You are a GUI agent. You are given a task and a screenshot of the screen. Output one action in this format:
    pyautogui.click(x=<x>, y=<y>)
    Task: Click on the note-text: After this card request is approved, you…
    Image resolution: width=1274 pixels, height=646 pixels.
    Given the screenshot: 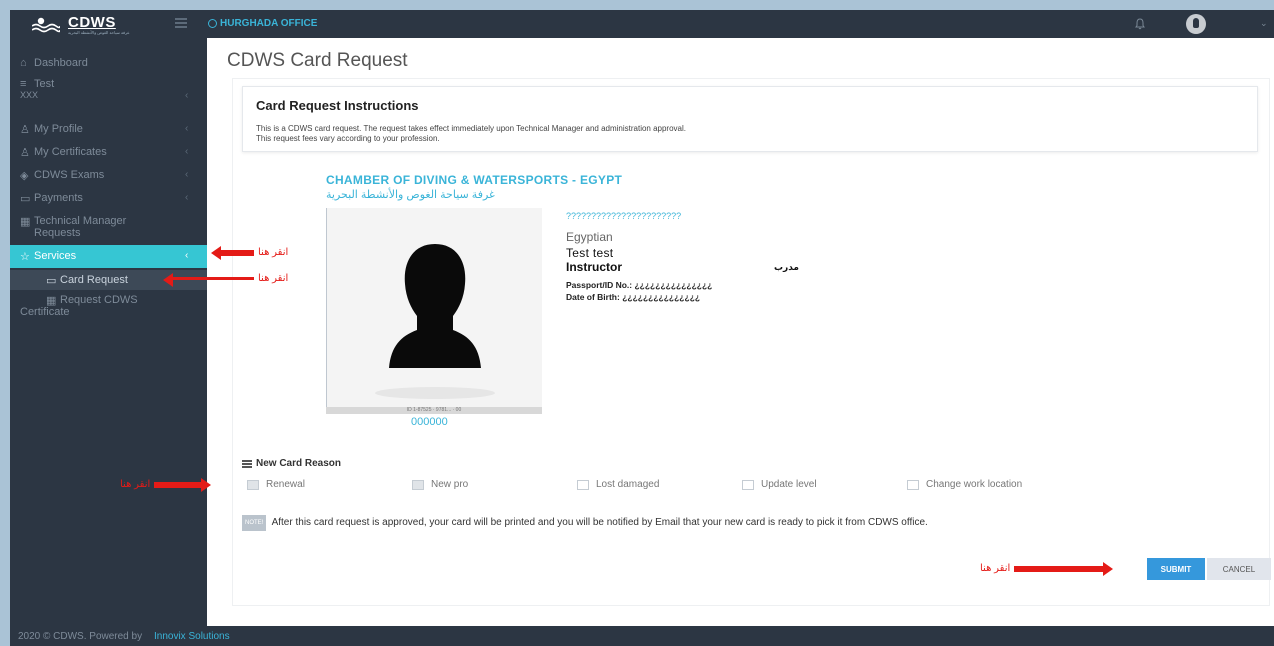 What is the action you would take?
    pyautogui.click(x=599, y=522)
    